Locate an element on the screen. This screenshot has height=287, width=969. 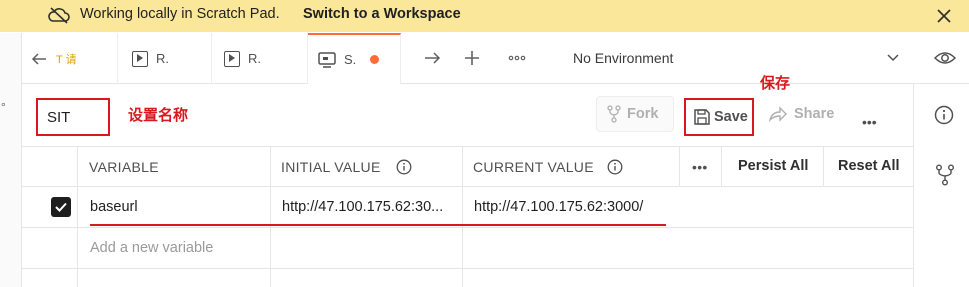
header-more-button: ••• is located at coordinates (701, 166).